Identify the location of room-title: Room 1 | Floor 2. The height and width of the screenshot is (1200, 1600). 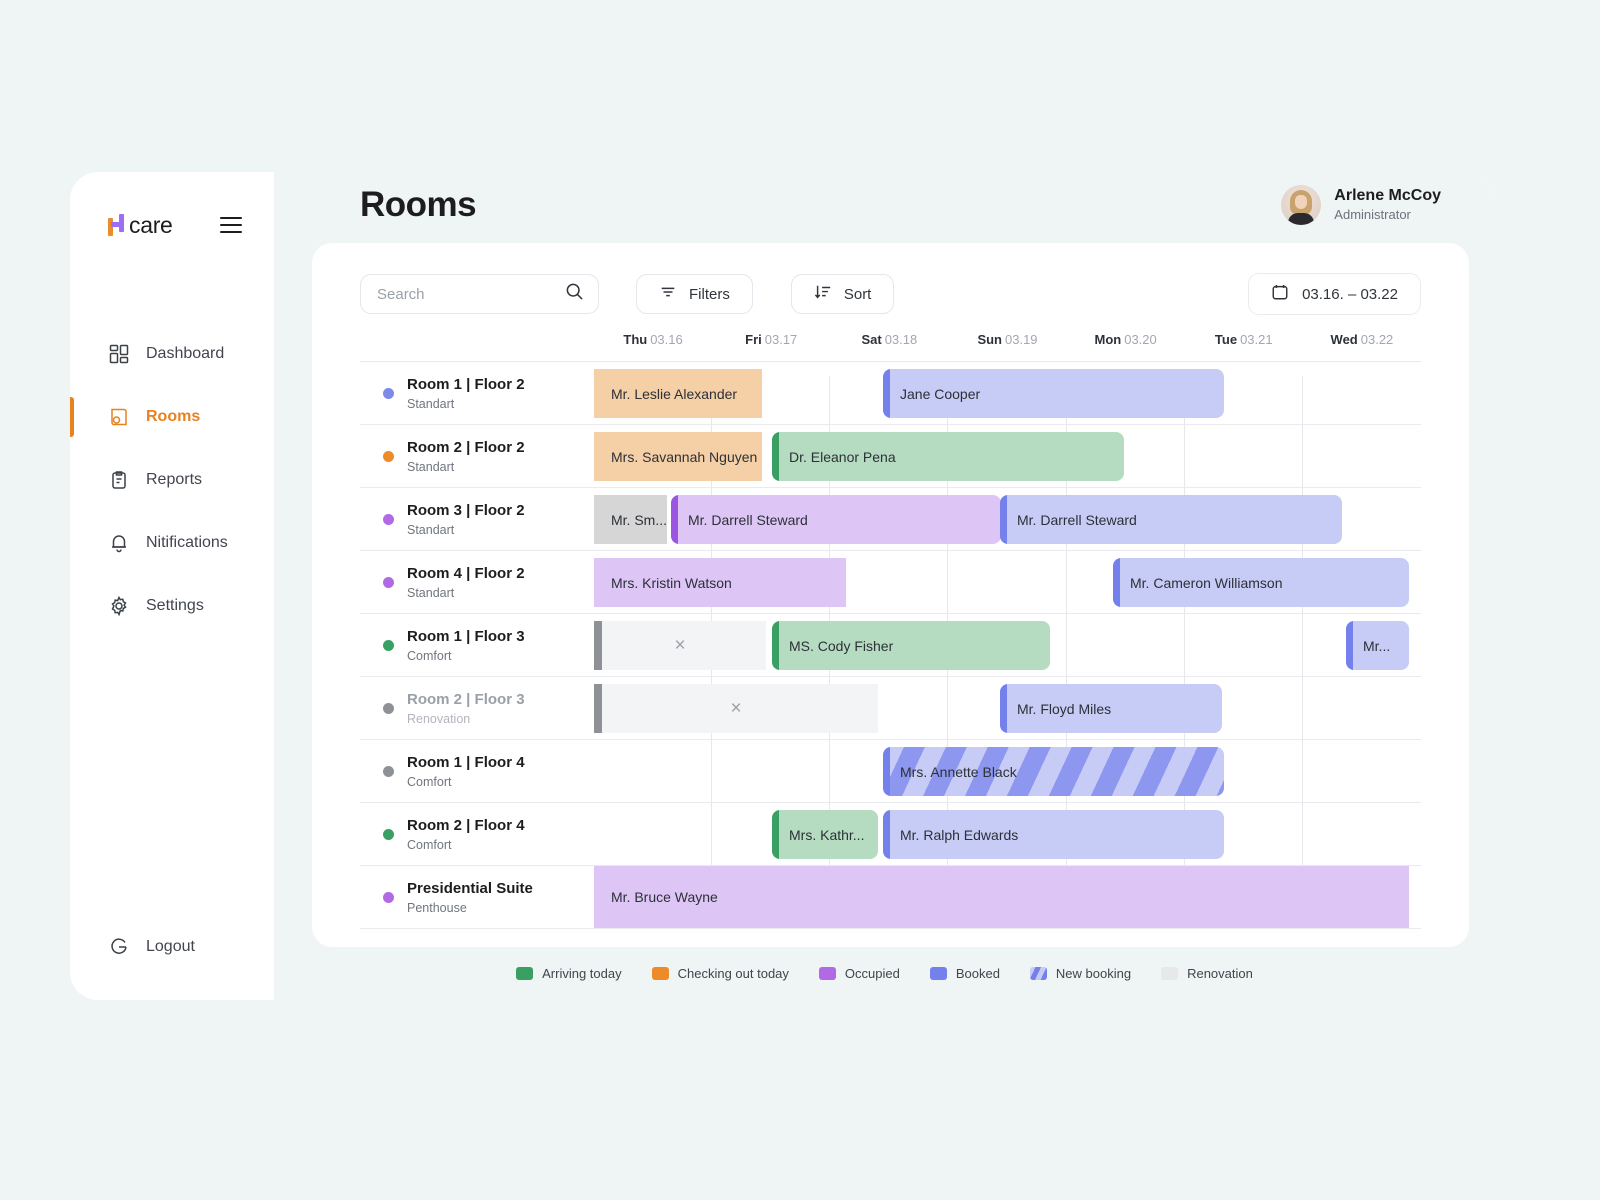
(466, 384).